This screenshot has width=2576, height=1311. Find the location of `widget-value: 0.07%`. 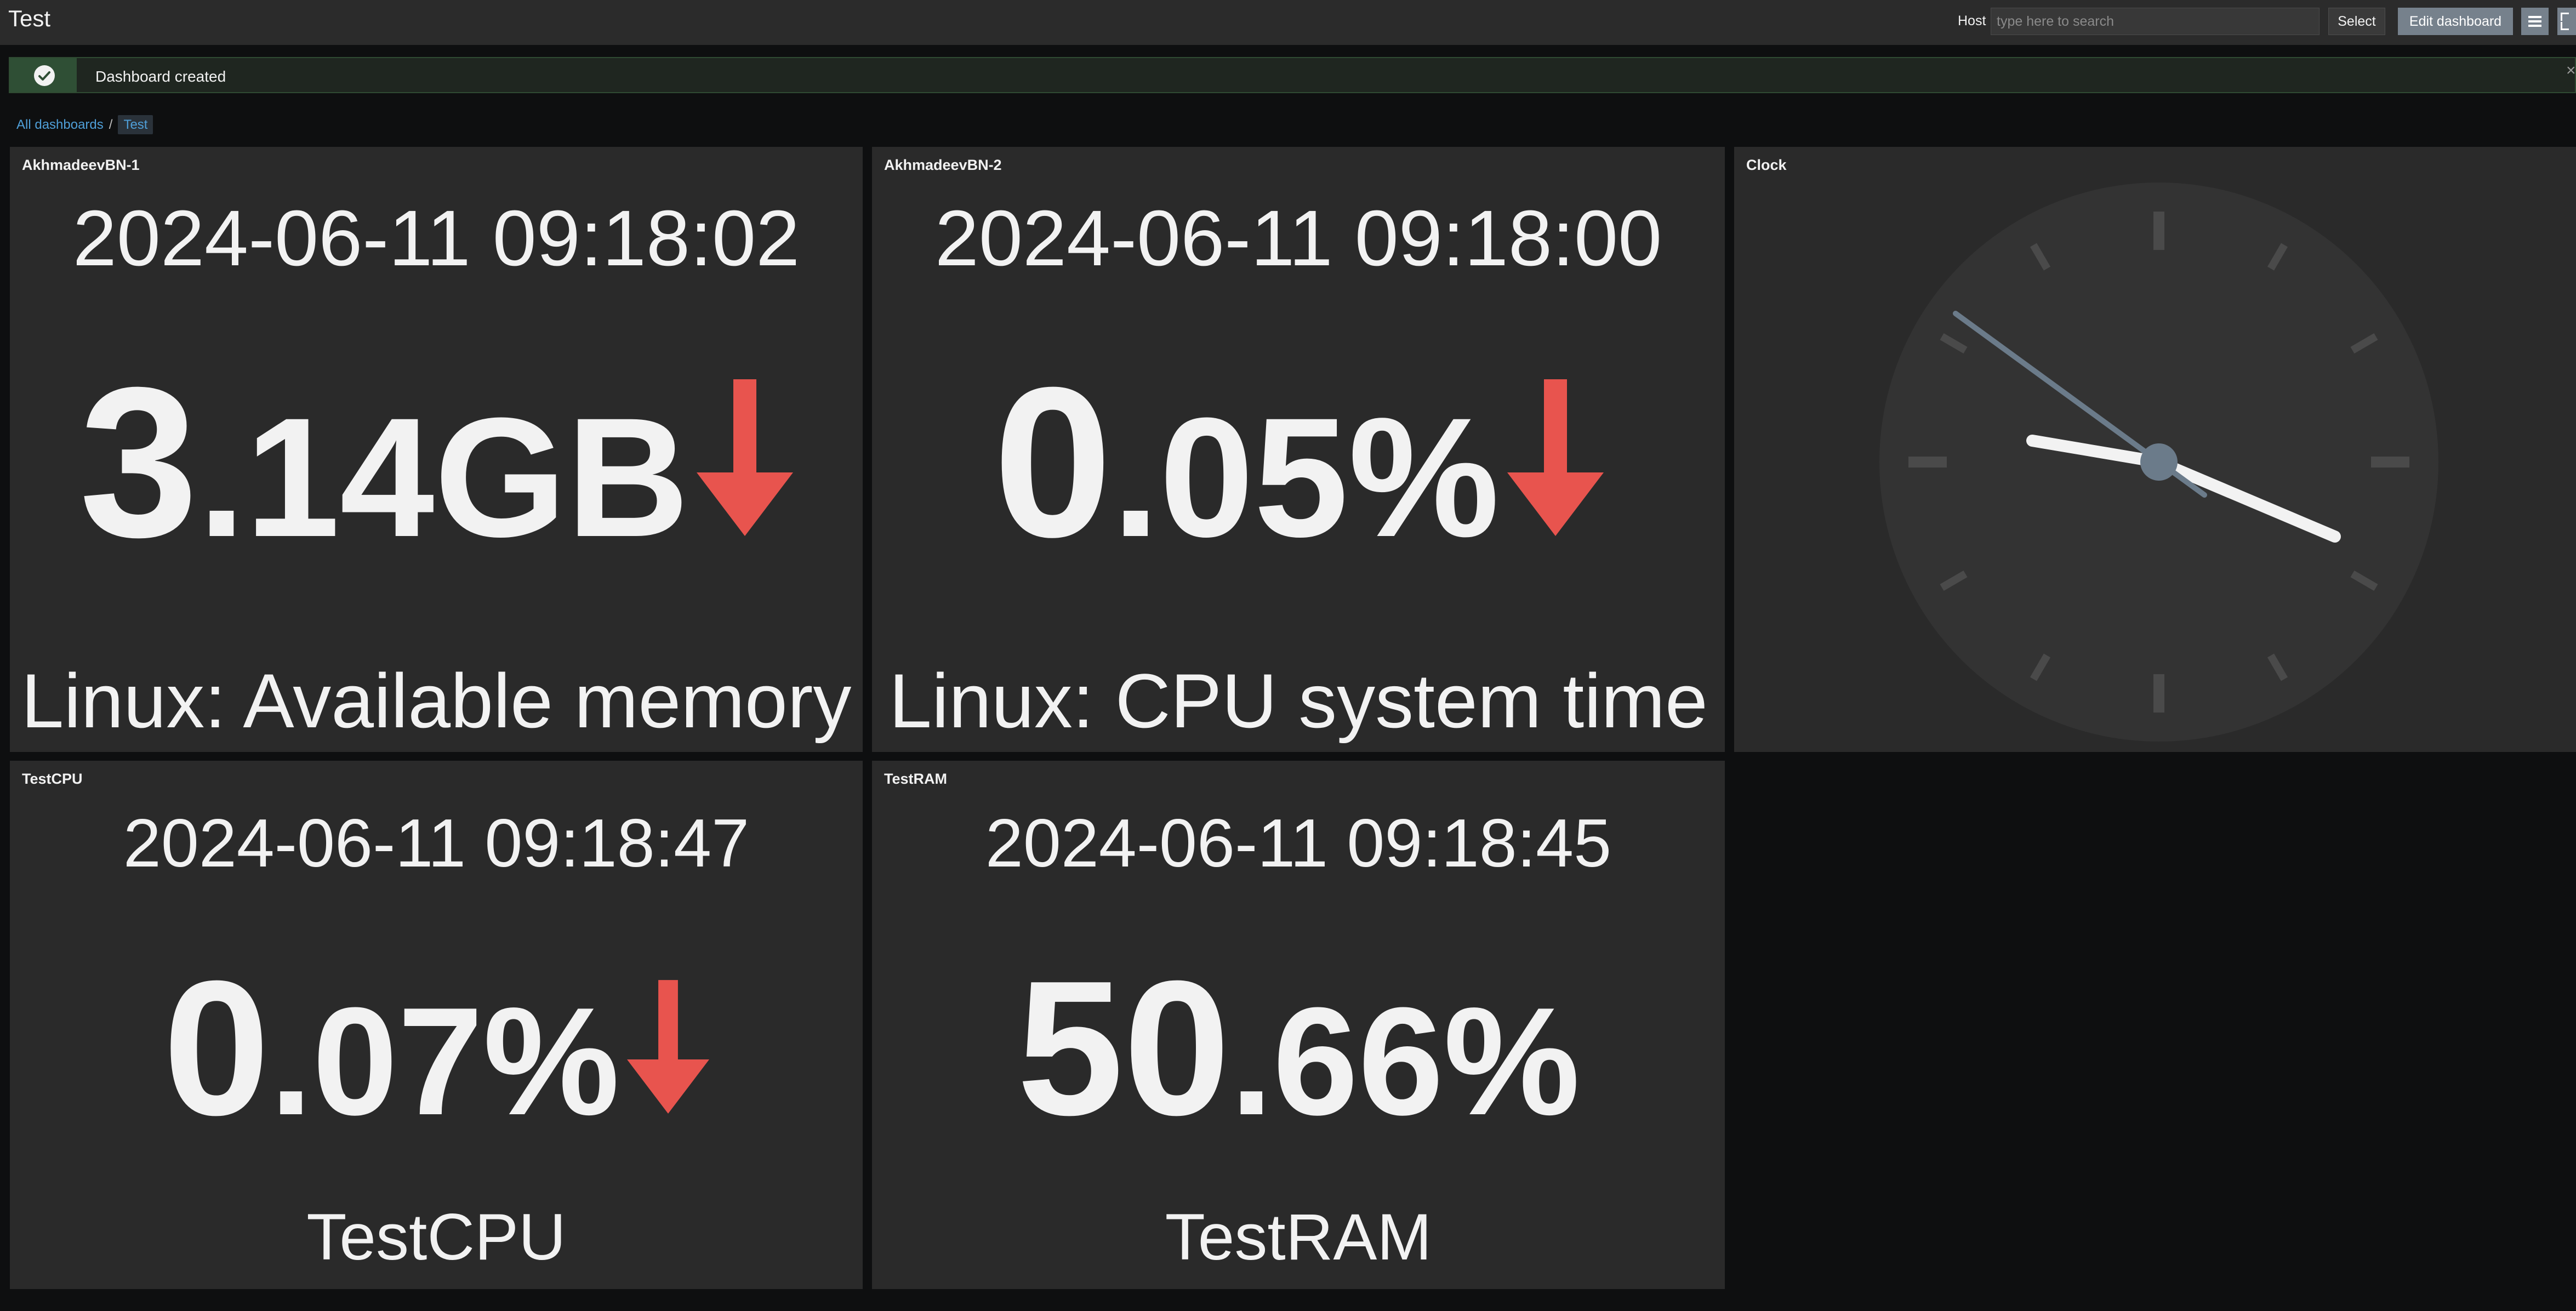

widget-value: 0.07% is located at coordinates (436, 1048).